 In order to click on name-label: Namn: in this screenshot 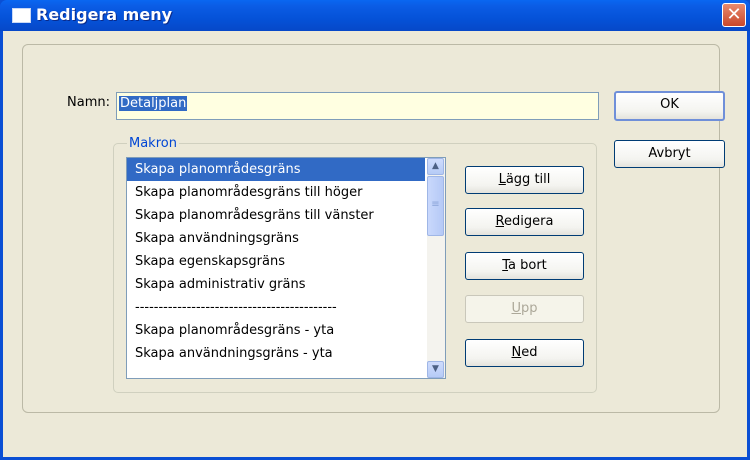, I will do `click(88, 102)`.